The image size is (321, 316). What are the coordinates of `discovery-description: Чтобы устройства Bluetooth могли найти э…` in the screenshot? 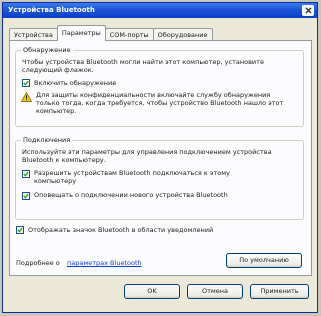 It's located at (143, 66).